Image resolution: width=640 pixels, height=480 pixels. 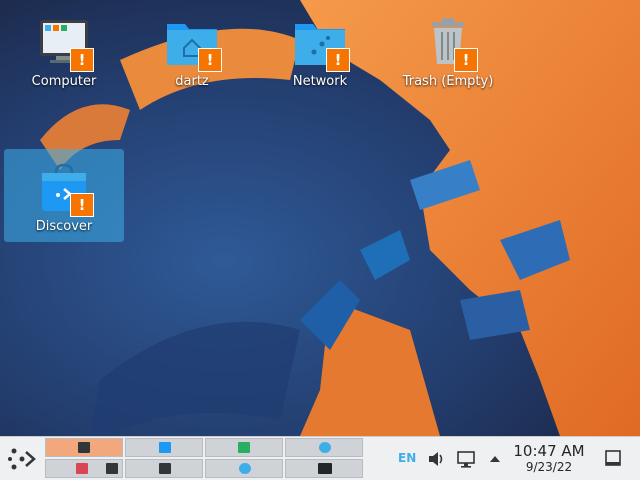 I want to click on bottom-panel: EN 10:47 AM 9/23/22, so click(x=320, y=458).